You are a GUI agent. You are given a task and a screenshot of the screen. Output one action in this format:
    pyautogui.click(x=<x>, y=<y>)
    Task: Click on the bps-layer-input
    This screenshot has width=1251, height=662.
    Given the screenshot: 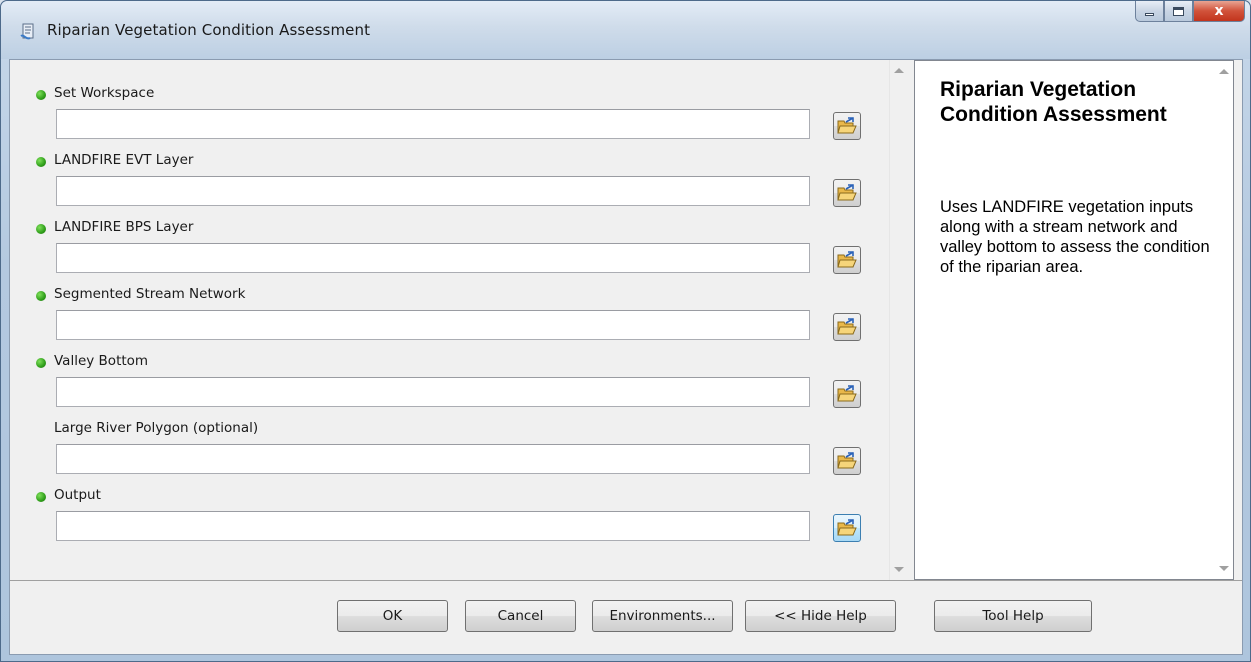 What is the action you would take?
    pyautogui.click(x=433, y=258)
    